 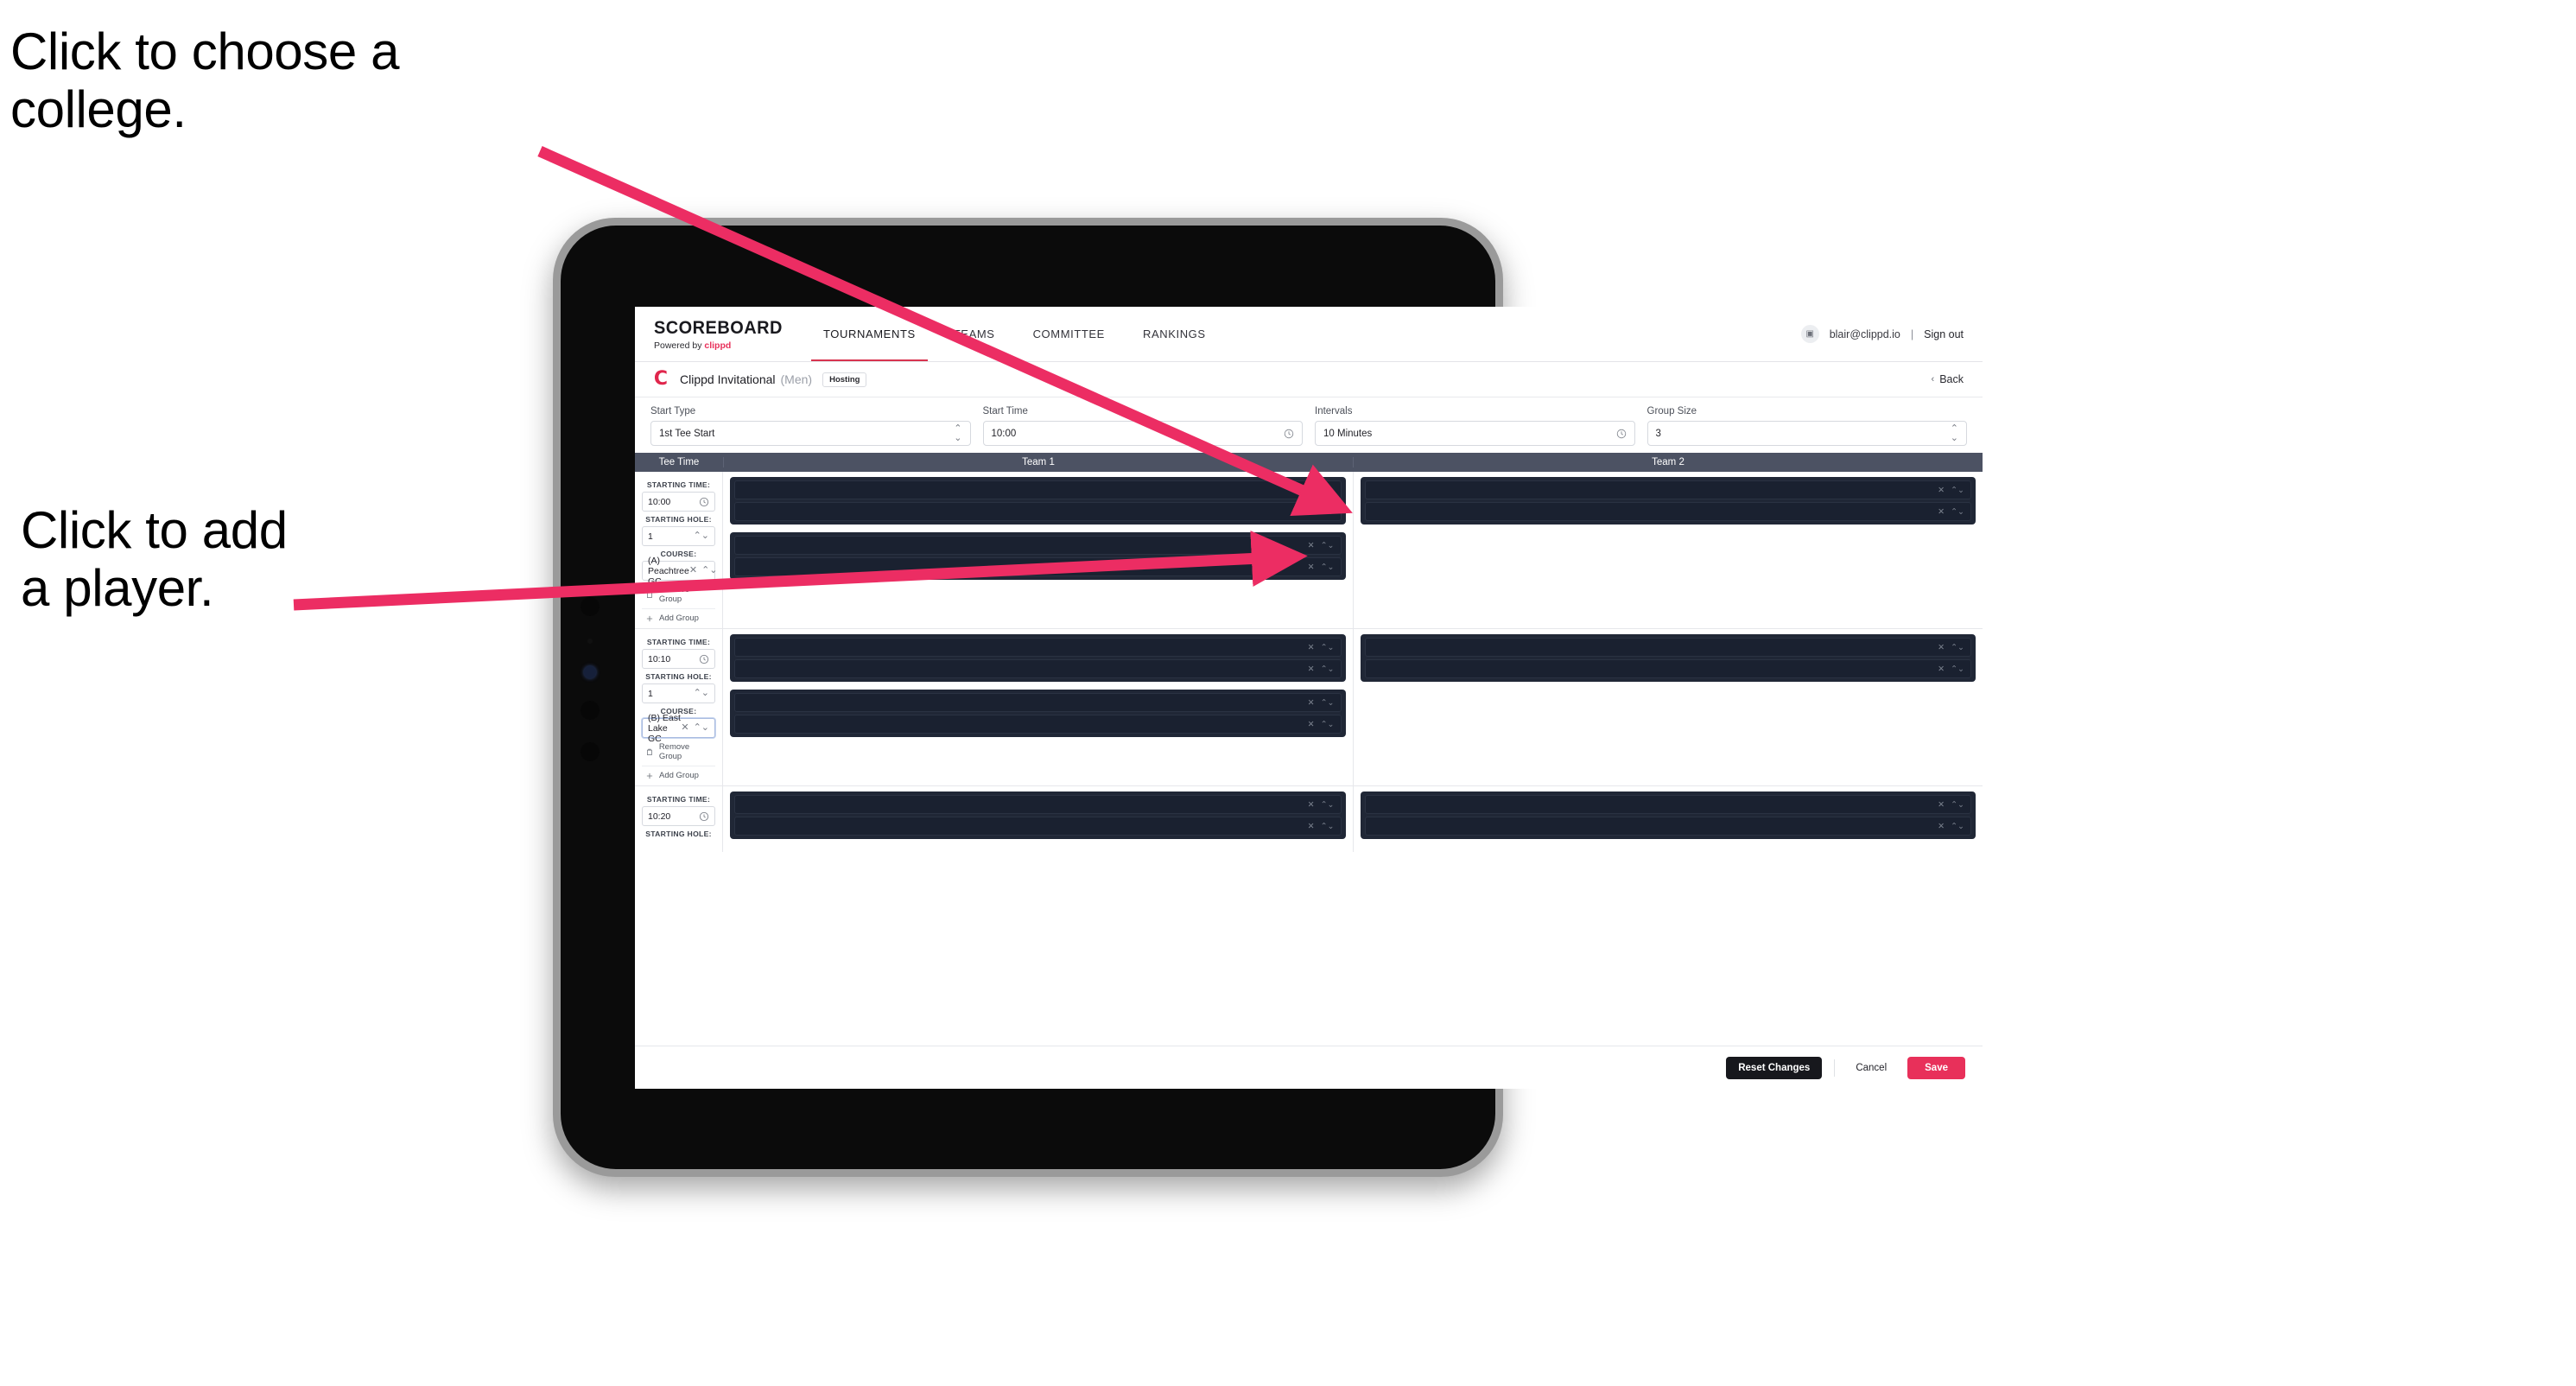 I want to click on start-time-value: 10:00, so click(x=1004, y=433).